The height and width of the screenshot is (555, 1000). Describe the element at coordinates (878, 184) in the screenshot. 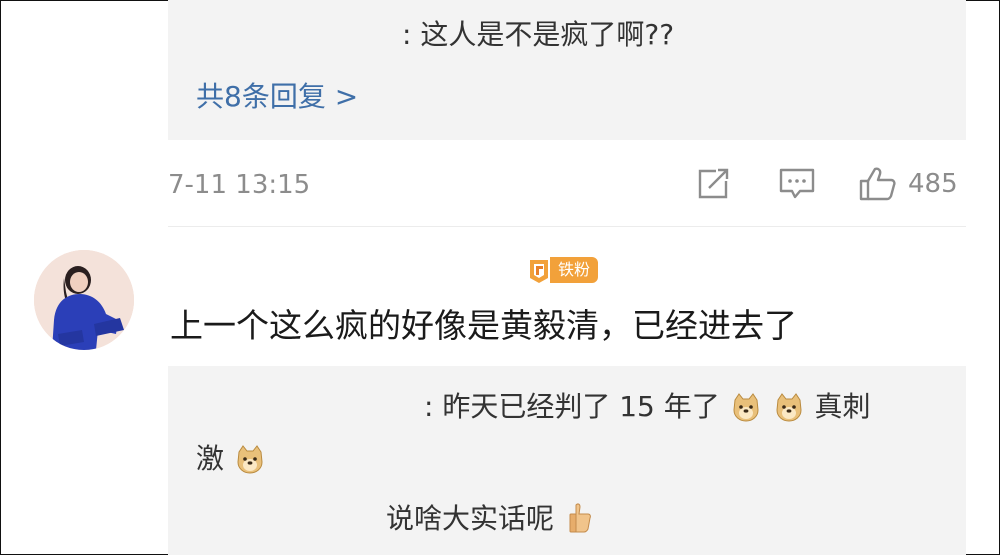

I see `like-icon` at that location.